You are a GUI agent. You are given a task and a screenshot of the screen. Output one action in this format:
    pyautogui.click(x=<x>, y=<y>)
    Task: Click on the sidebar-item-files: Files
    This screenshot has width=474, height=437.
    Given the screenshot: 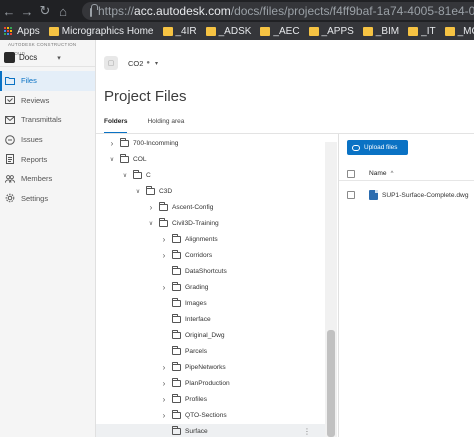 What is the action you would take?
    pyautogui.click(x=47, y=81)
    